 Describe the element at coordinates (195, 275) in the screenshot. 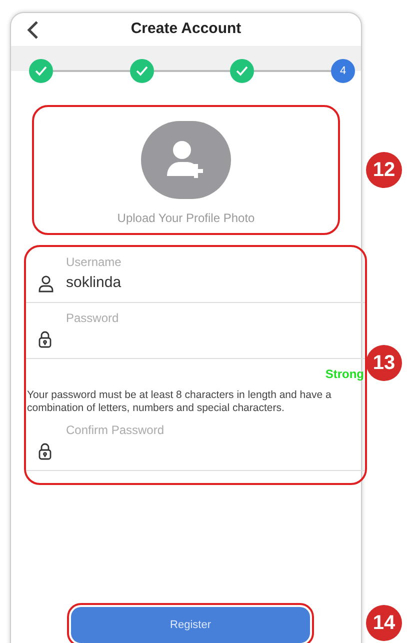

I see `text-field: Username soklinda` at that location.